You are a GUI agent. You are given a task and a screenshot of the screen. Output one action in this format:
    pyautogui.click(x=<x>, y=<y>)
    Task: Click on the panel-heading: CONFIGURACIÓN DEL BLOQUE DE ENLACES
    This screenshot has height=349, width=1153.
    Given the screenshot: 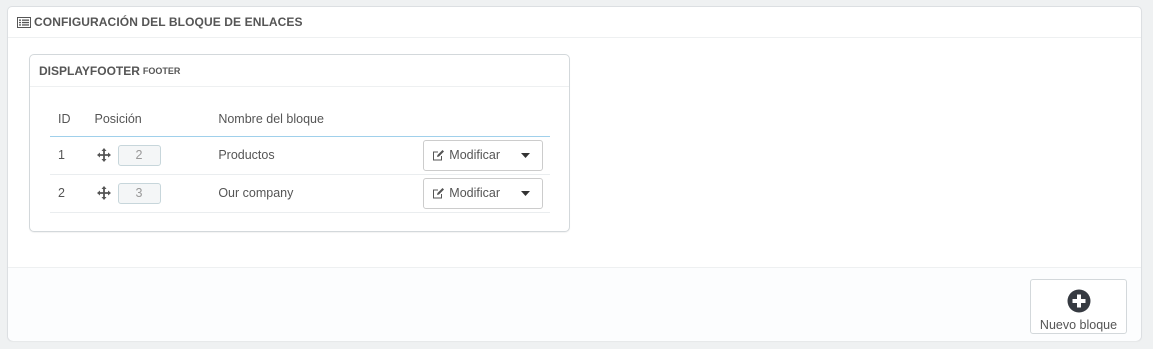 What is the action you would take?
    pyautogui.click(x=574, y=22)
    